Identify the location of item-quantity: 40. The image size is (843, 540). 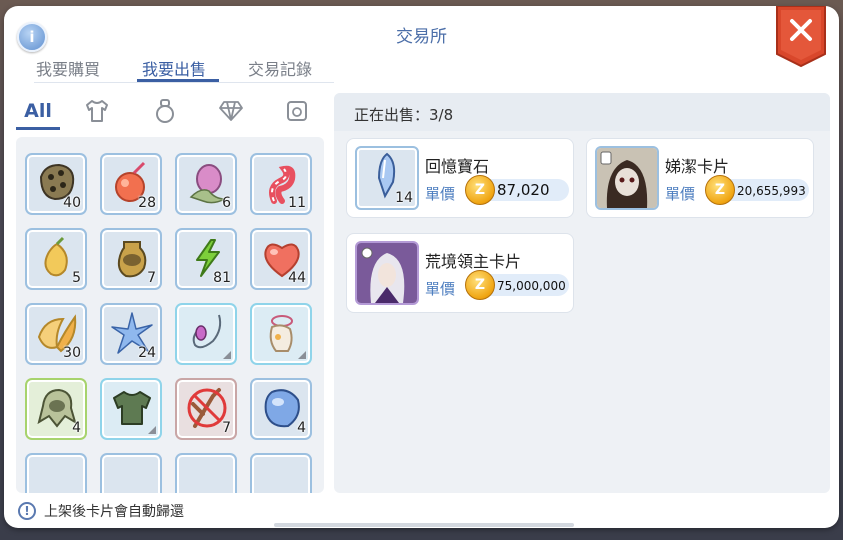
(72, 203).